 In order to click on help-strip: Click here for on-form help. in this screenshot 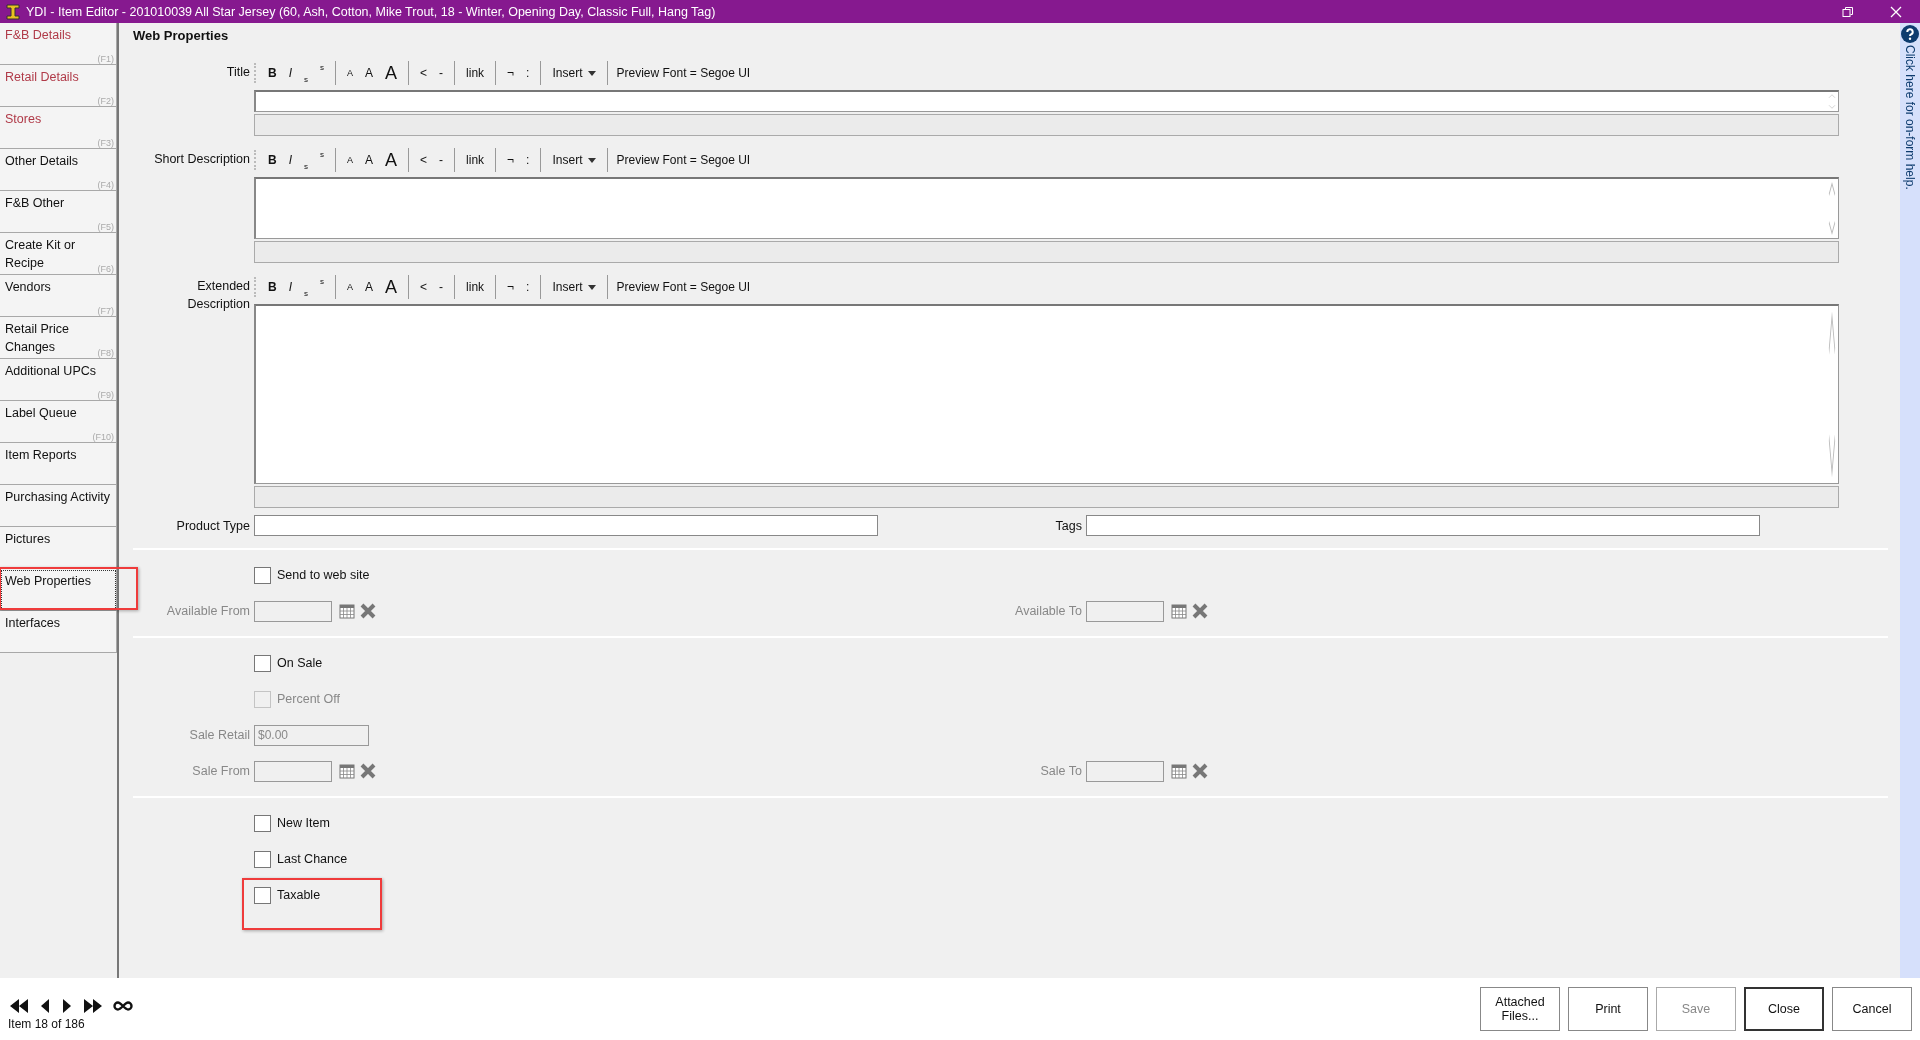, I will do `click(1910, 500)`.